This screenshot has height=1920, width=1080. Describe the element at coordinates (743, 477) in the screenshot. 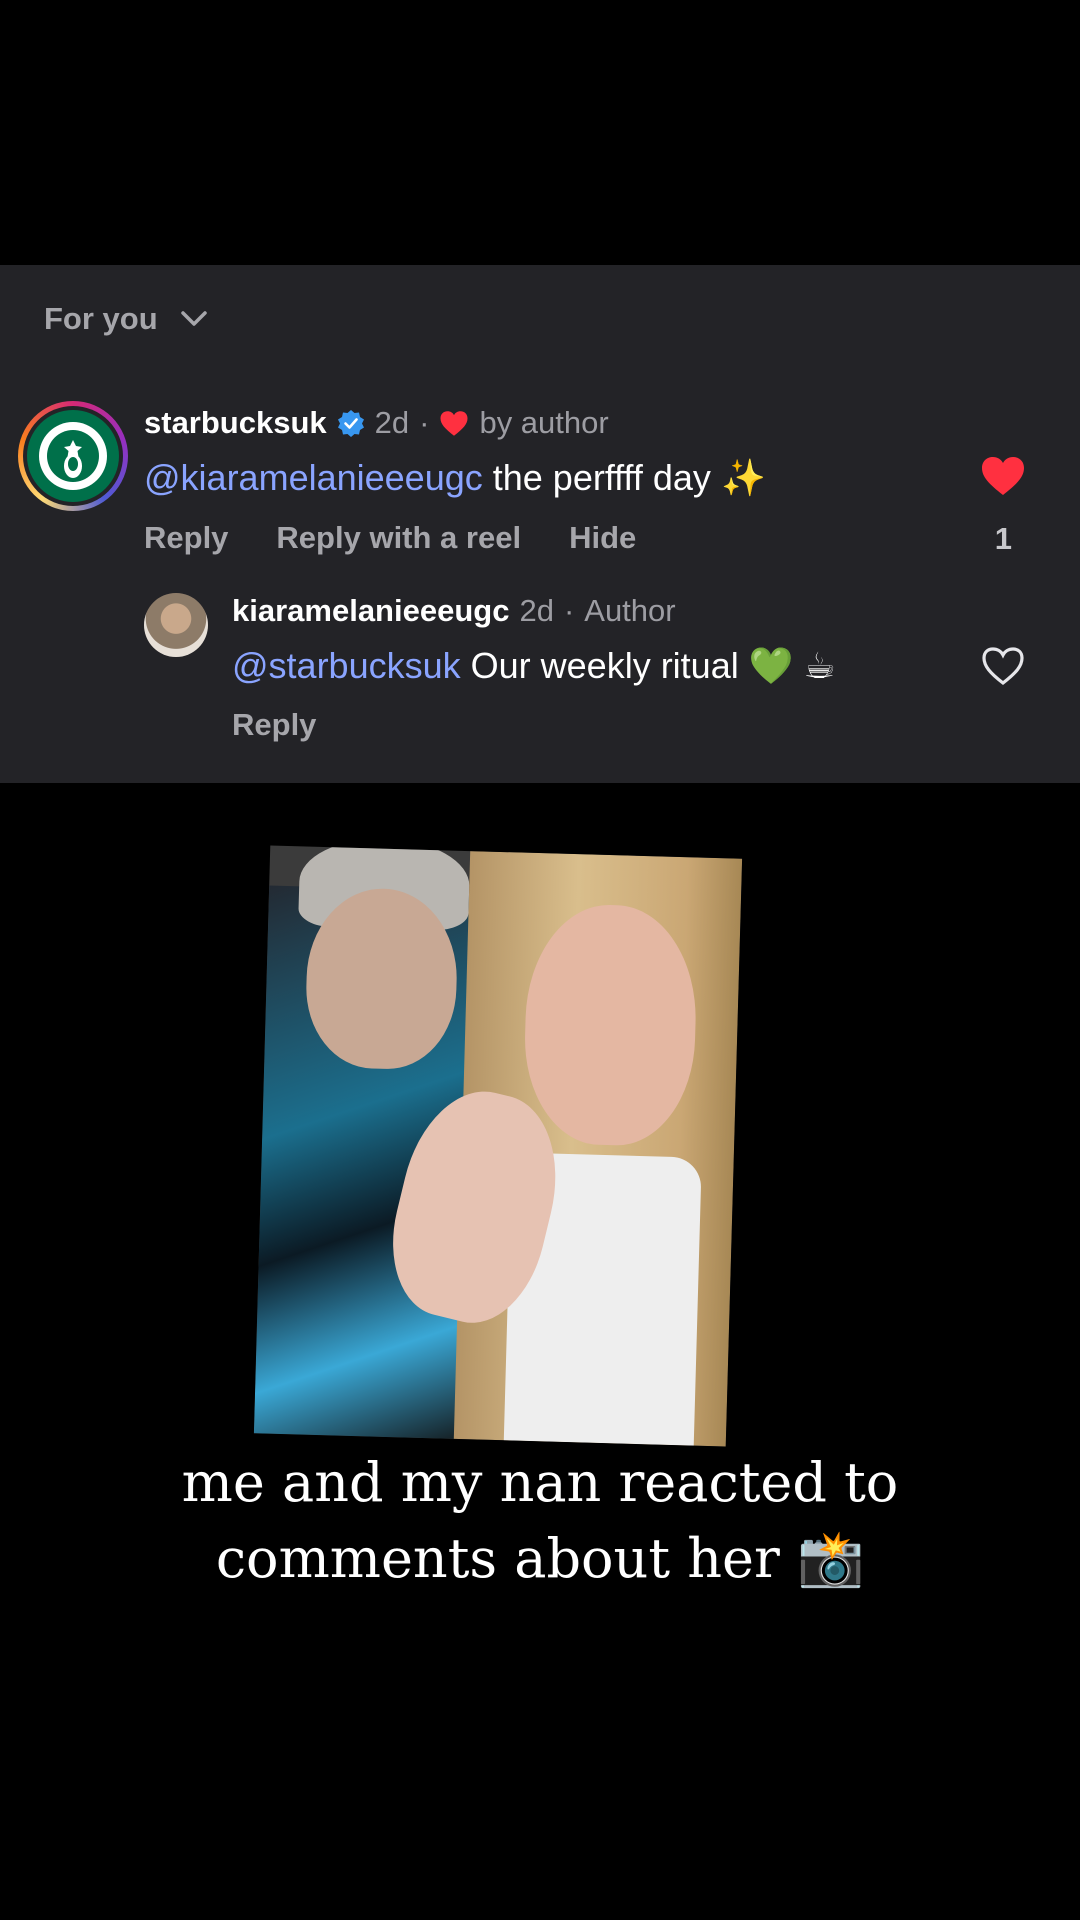

I see `sparkles-emoji: ✨` at that location.